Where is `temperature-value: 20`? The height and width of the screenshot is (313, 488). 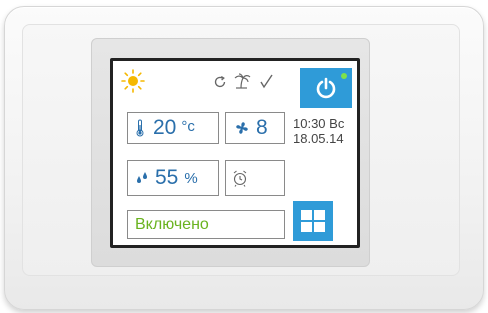 temperature-value: 20 is located at coordinates (165, 127).